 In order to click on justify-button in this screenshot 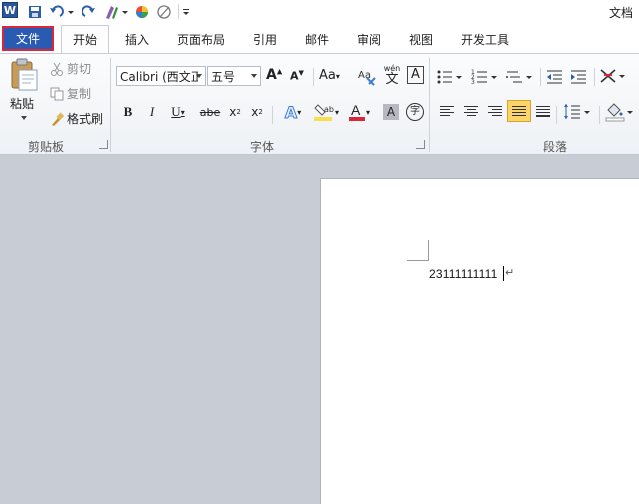, I will do `click(519, 111)`.